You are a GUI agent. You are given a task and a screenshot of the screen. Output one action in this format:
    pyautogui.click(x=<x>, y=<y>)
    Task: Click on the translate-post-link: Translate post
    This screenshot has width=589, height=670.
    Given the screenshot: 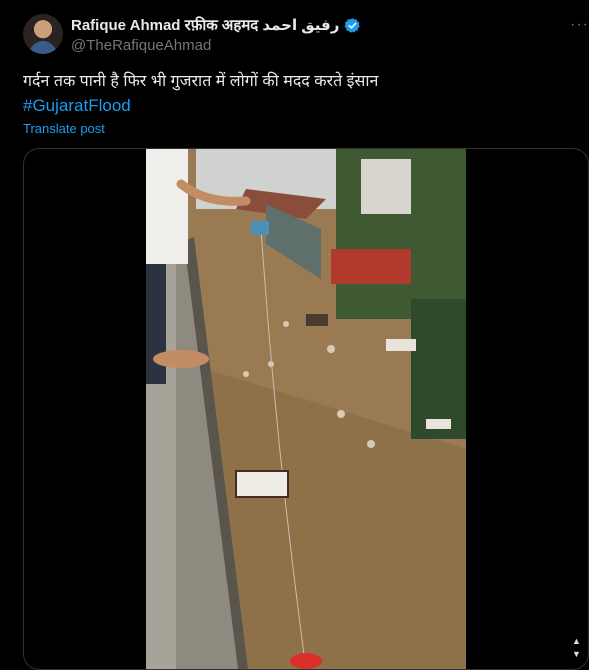 What is the action you would take?
    pyautogui.click(x=64, y=128)
    